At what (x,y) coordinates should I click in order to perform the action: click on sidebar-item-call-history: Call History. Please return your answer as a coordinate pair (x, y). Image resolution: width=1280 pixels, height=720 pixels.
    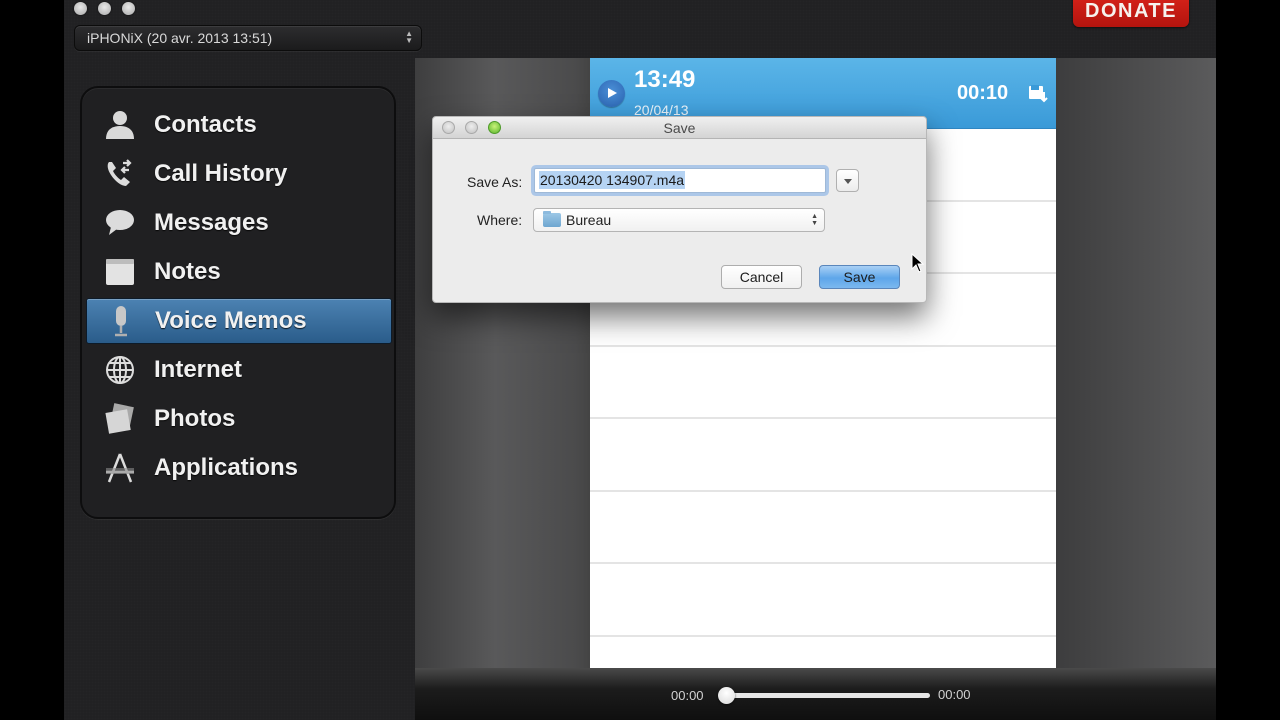
    Looking at the image, I should click on (239, 174).